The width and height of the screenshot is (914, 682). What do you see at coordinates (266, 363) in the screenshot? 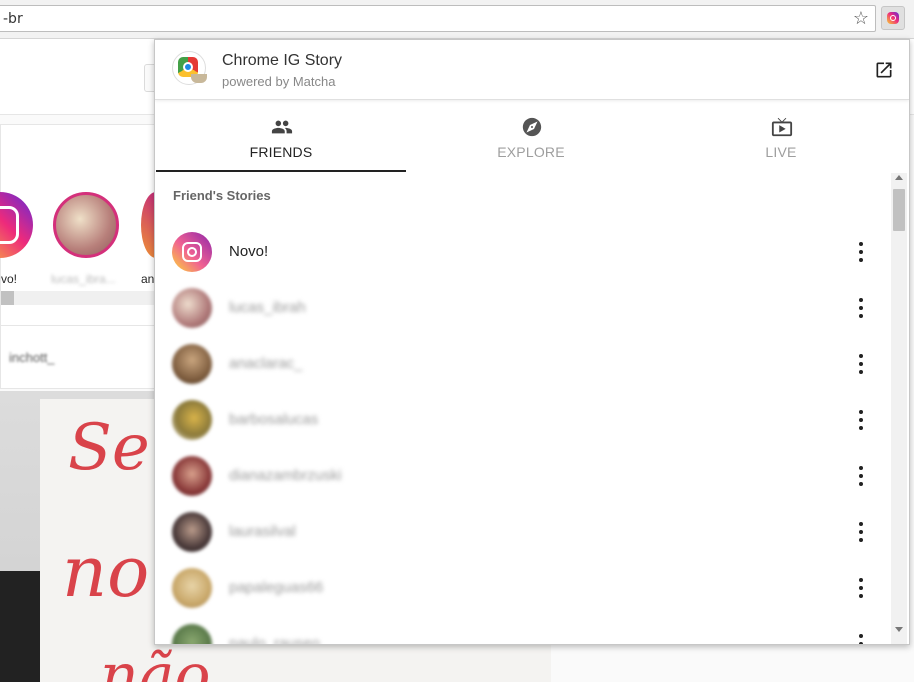
I see `story-username: anaclarac_` at bounding box center [266, 363].